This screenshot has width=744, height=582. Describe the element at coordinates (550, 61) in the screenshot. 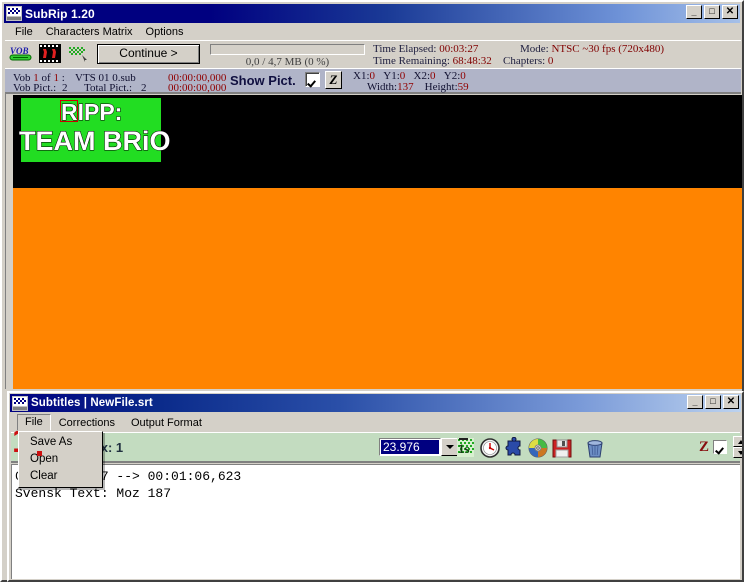

I see `chapters-value: 0` at that location.